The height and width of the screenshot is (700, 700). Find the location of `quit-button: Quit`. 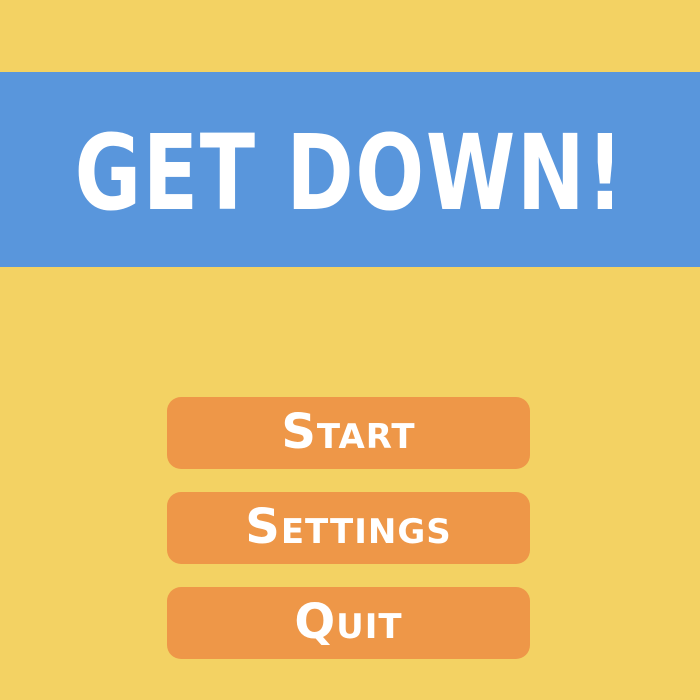

quit-button: Quit is located at coordinates (348, 623).